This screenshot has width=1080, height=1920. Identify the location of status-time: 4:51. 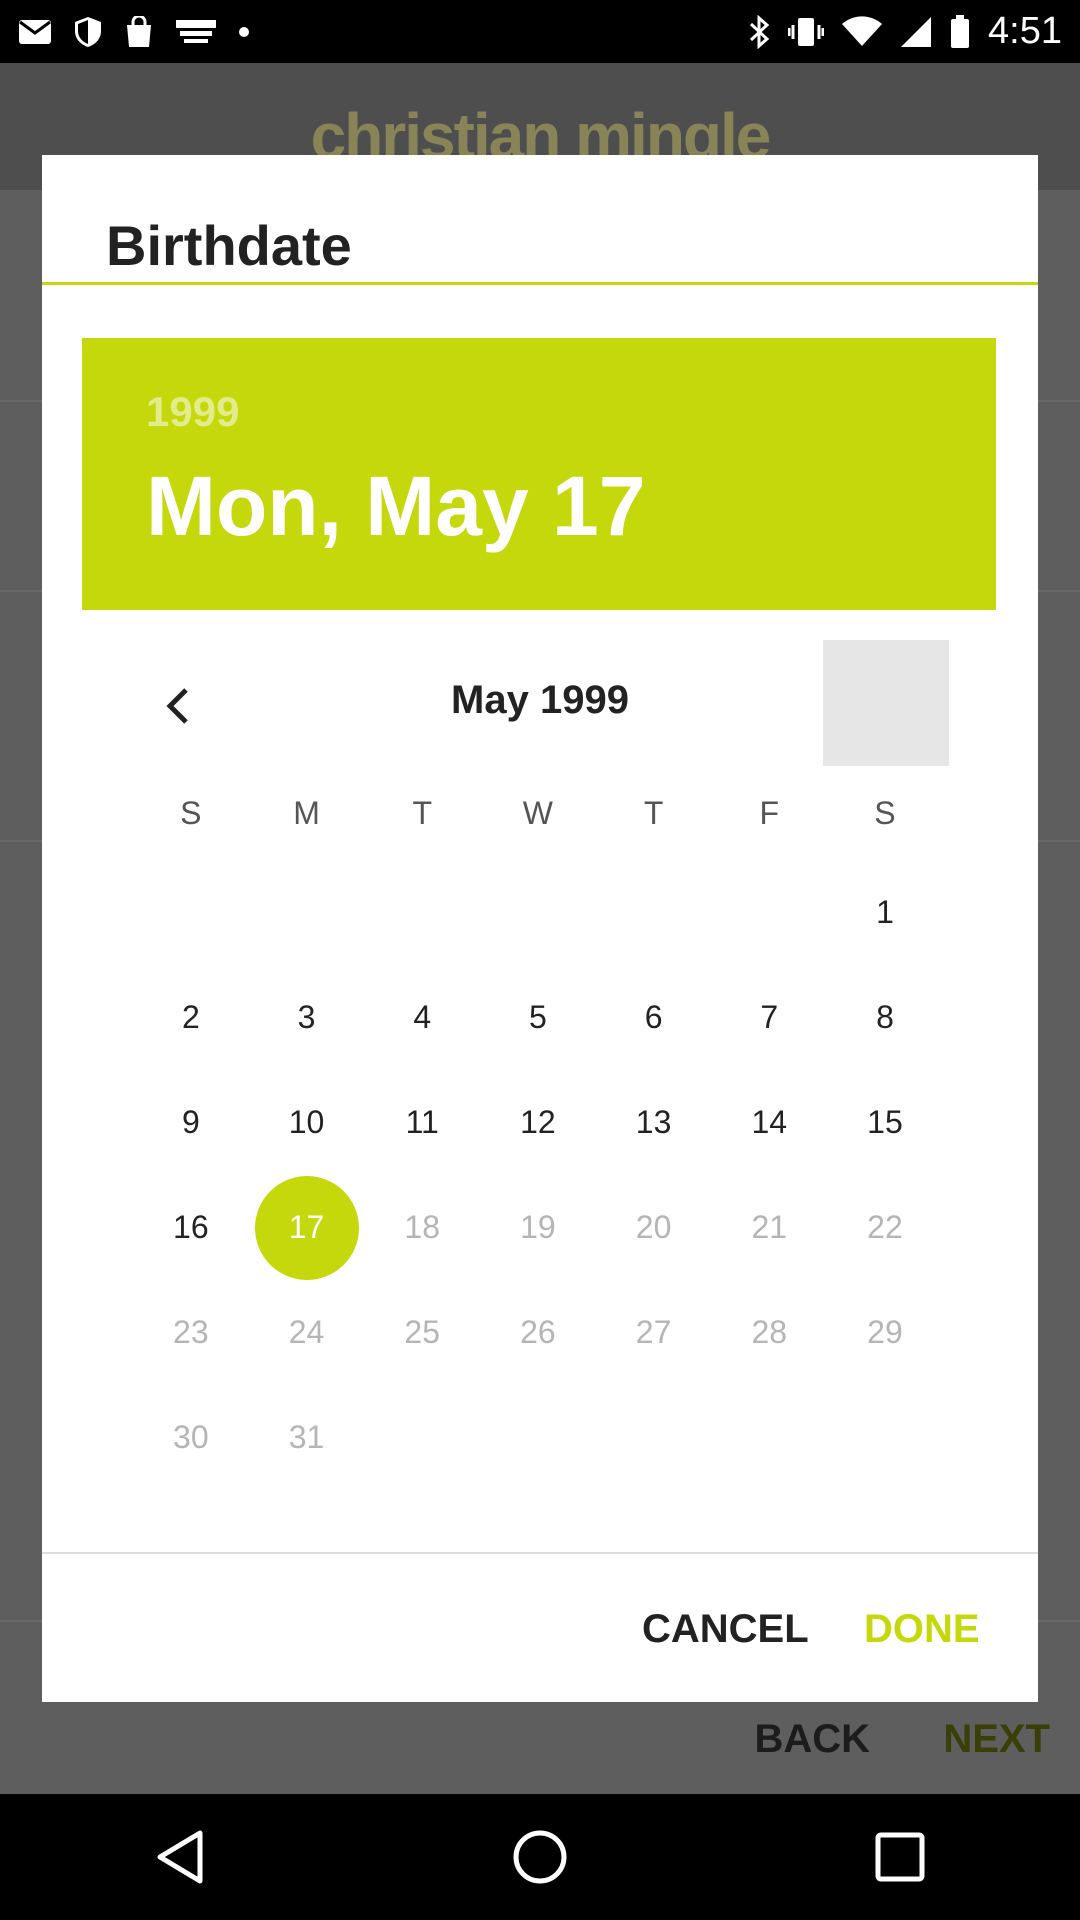
(1025, 31).